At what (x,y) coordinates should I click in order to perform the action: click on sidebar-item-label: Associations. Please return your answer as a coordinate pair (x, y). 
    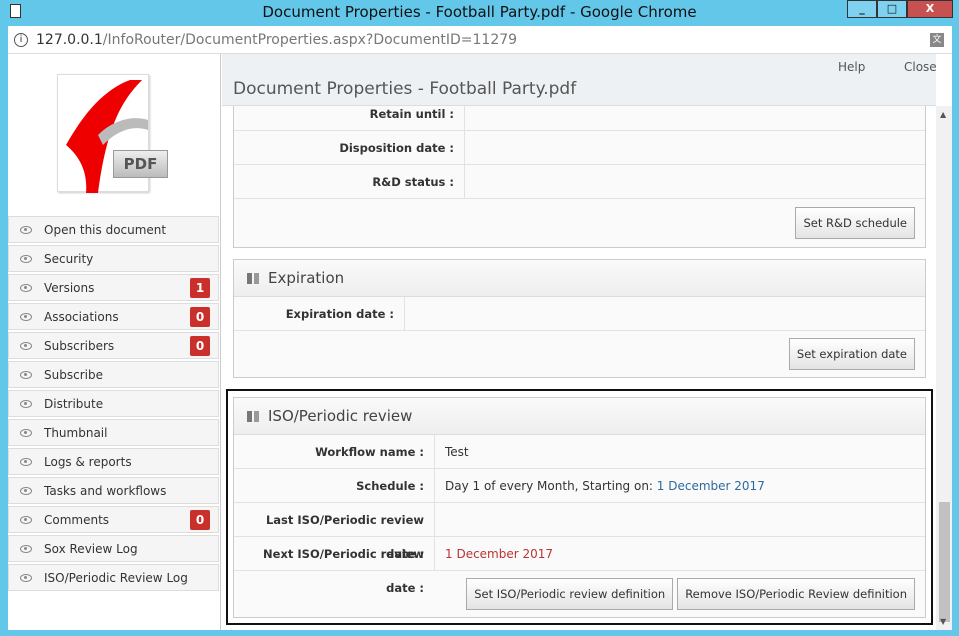
    Looking at the image, I should click on (81, 316).